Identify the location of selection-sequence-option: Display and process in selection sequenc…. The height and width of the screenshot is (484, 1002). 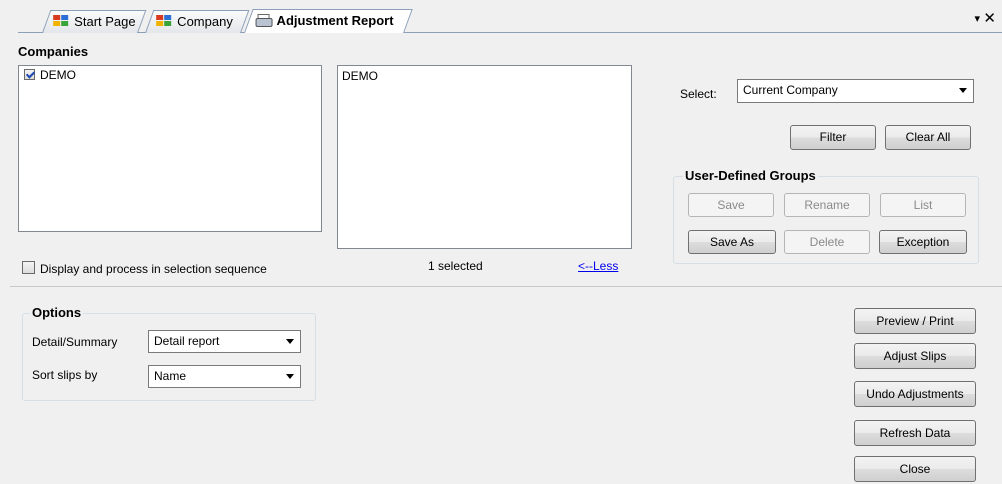
(144, 268).